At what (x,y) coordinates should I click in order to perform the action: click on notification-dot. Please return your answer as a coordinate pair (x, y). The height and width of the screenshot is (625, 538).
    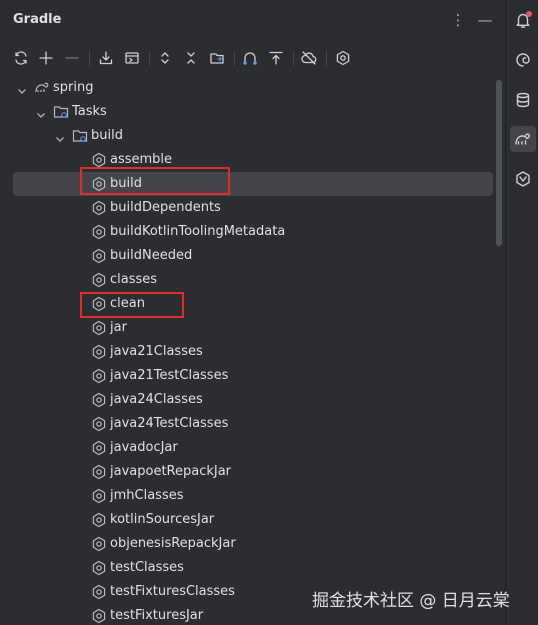
    Looking at the image, I should click on (529, 14).